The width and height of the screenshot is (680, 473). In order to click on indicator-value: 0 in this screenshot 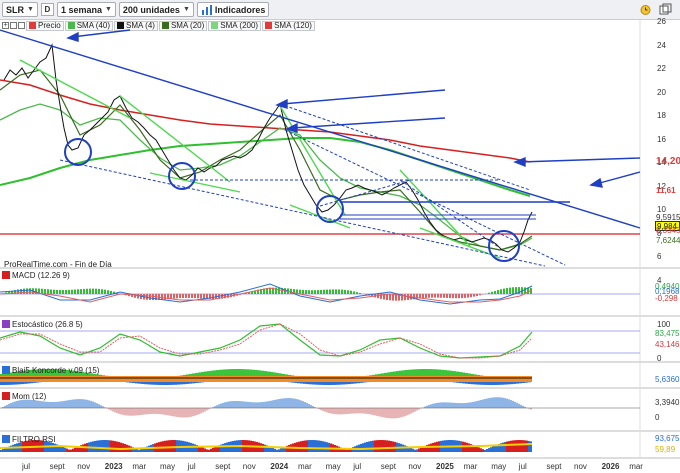, I will do `click(657, 417)`.